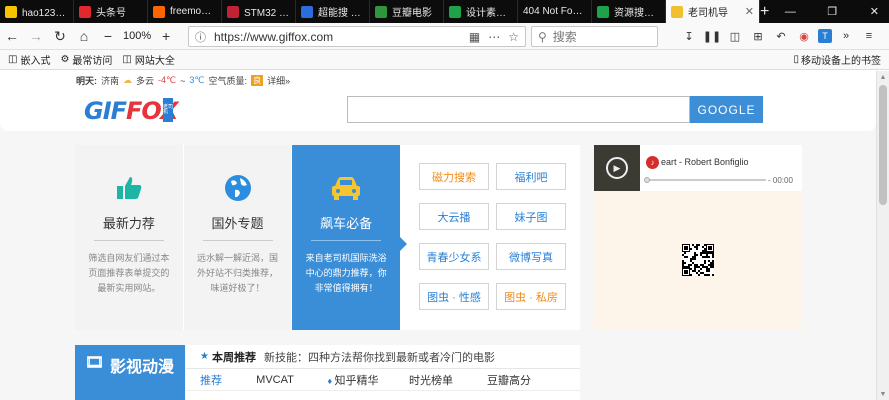 The width and height of the screenshot is (889, 400). What do you see at coordinates (790, 11) in the screenshot?
I see `minimize-button: —` at bounding box center [790, 11].